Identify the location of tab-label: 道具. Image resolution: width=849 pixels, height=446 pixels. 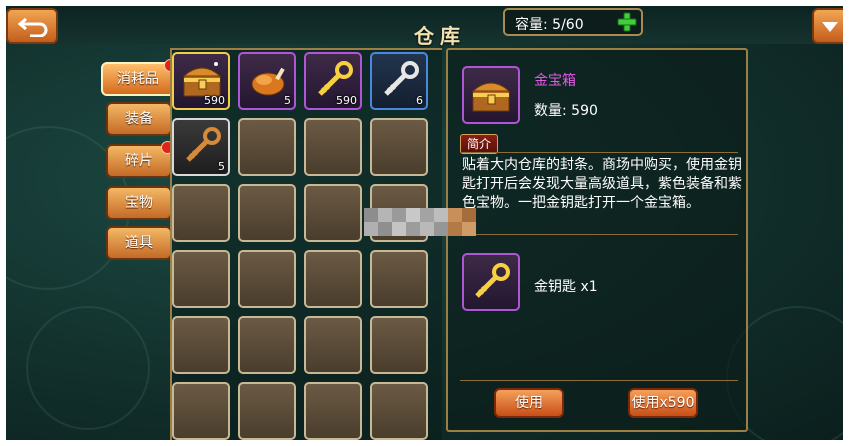
(139, 243).